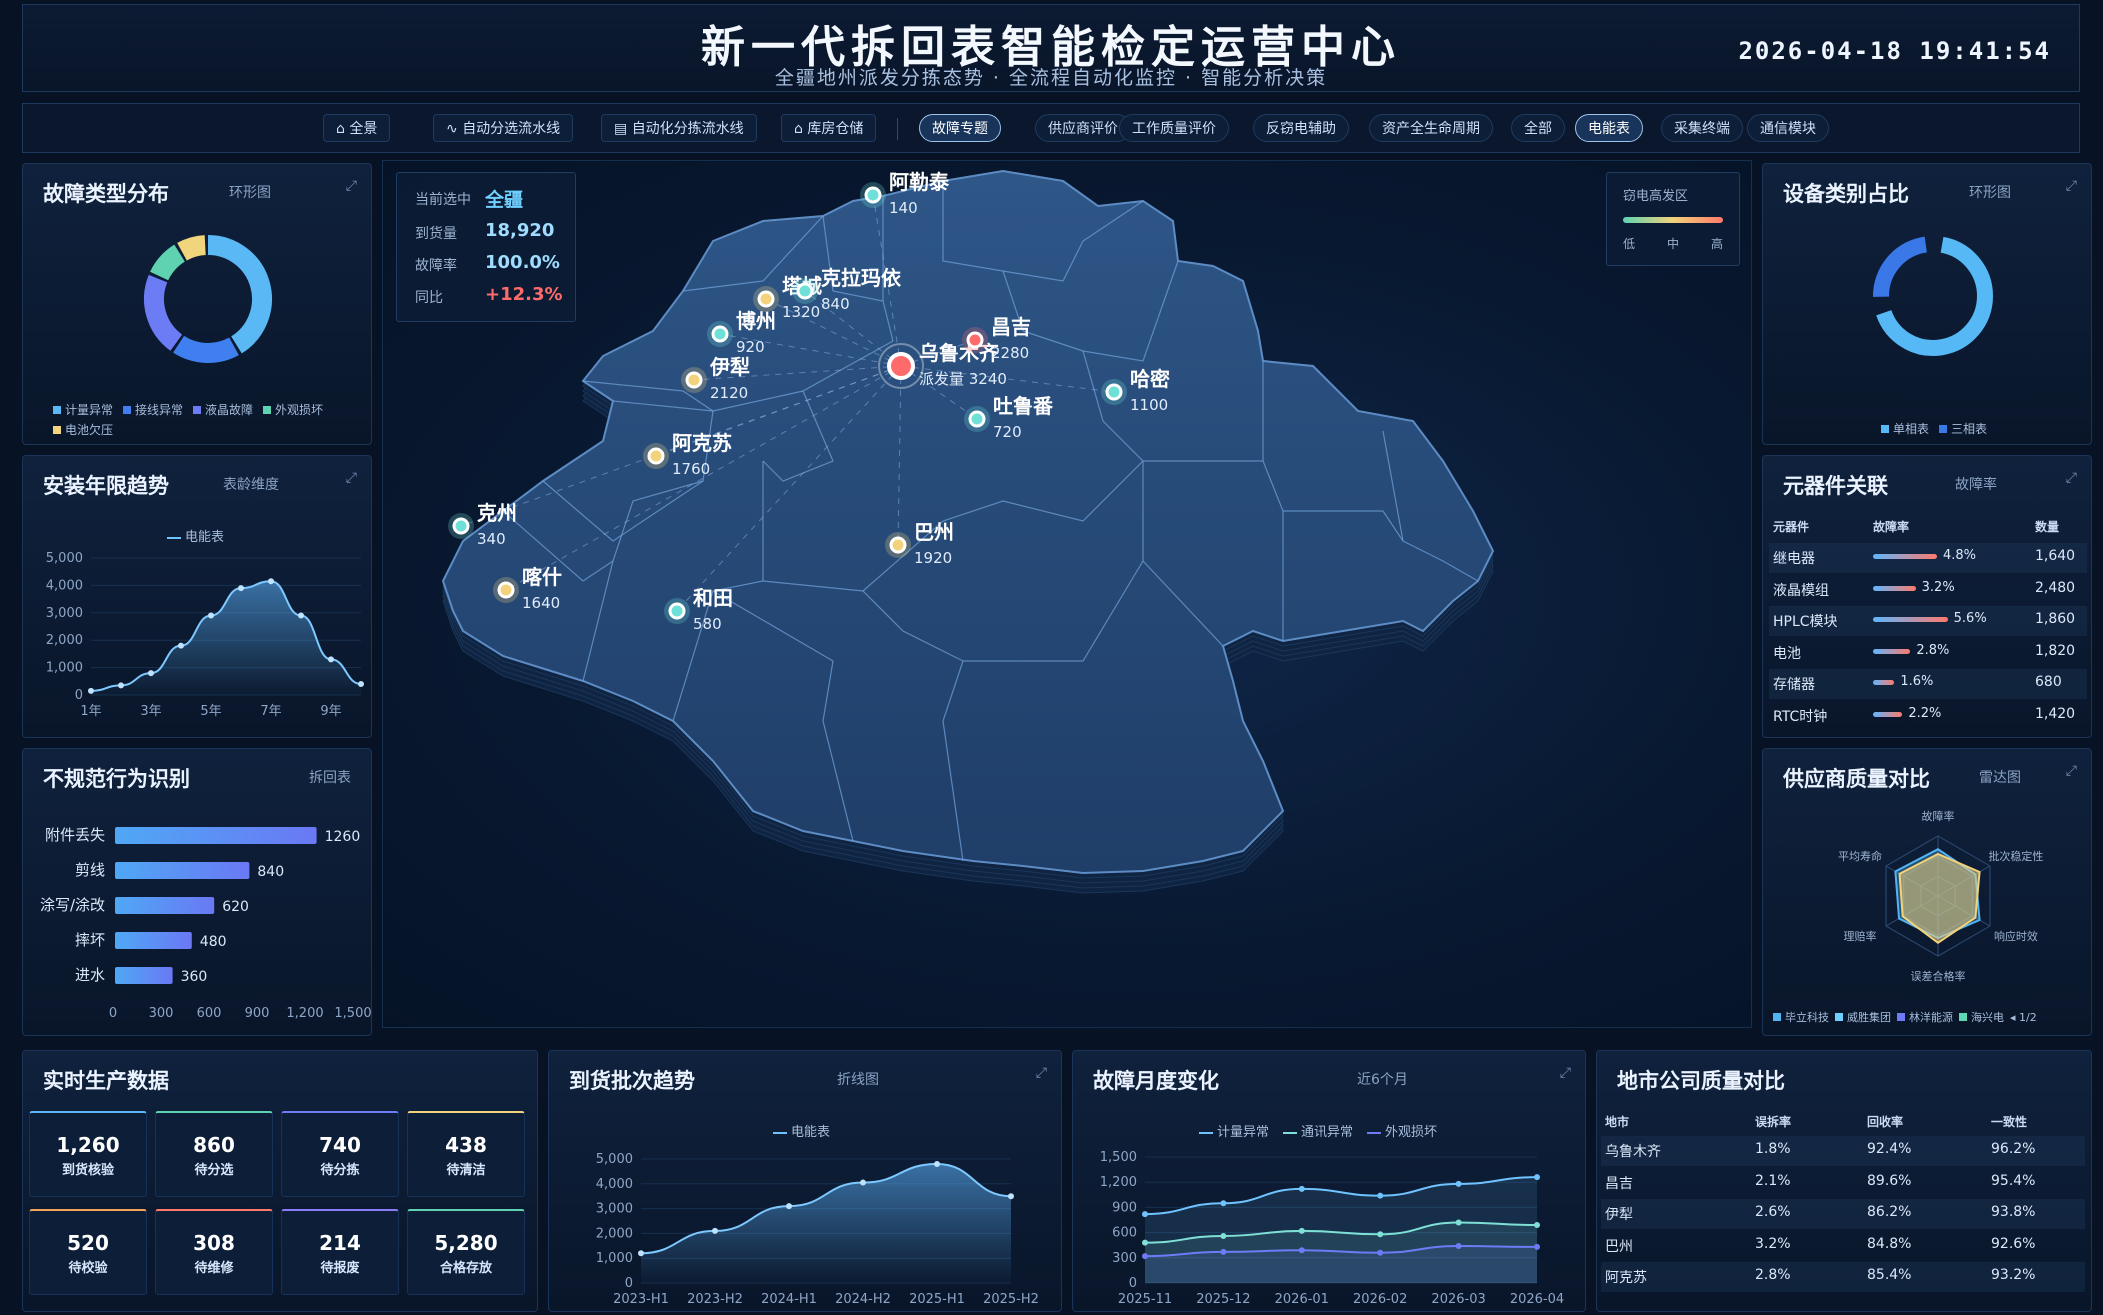  I want to click on y-tick-label: 300, so click(1124, 1258).